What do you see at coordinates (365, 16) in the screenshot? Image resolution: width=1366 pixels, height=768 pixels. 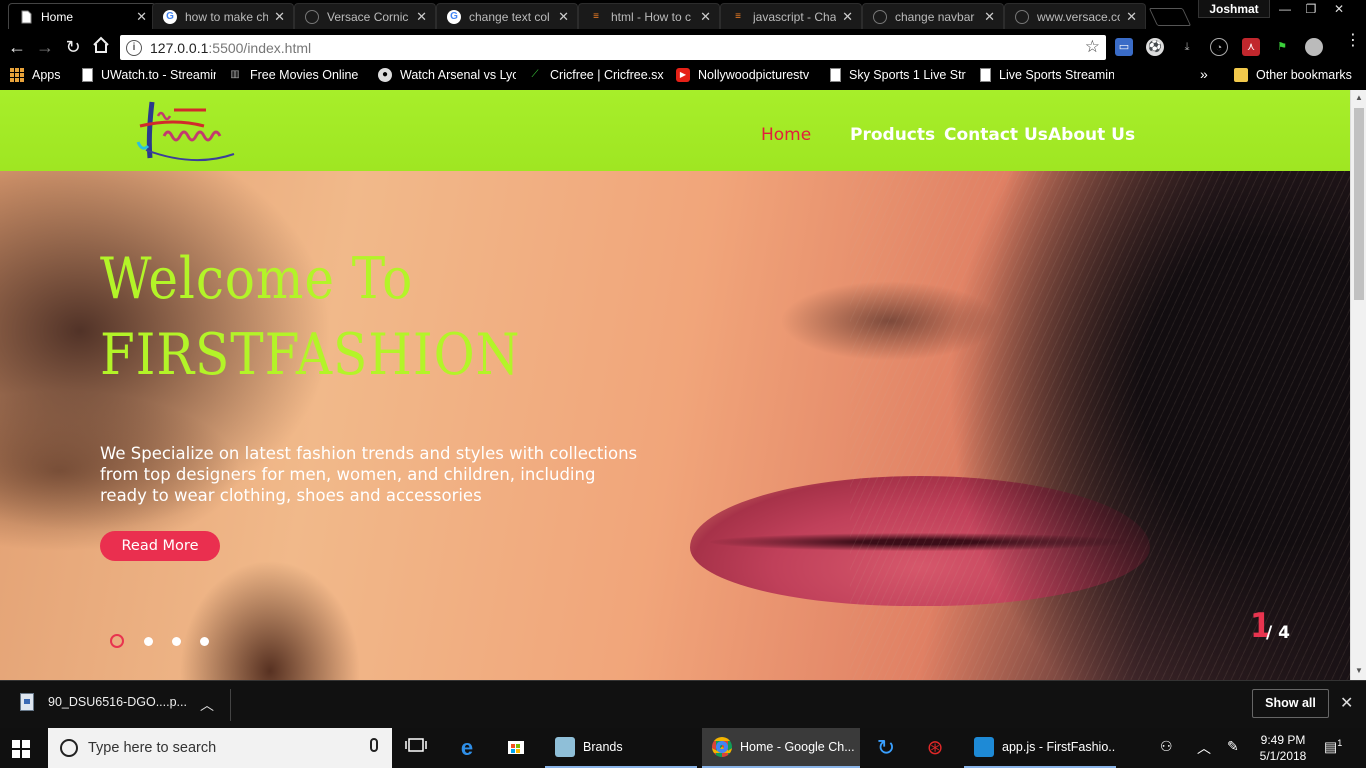 I see `tab-versace-cornice: Versace Cornic ✕` at bounding box center [365, 16].